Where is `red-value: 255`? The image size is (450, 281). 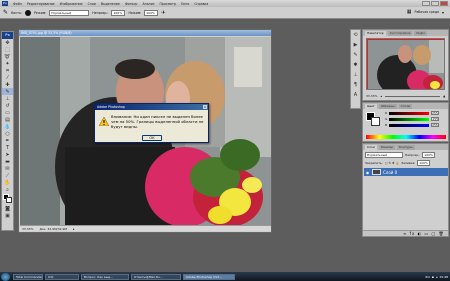 red-value: 255 is located at coordinates (435, 113).